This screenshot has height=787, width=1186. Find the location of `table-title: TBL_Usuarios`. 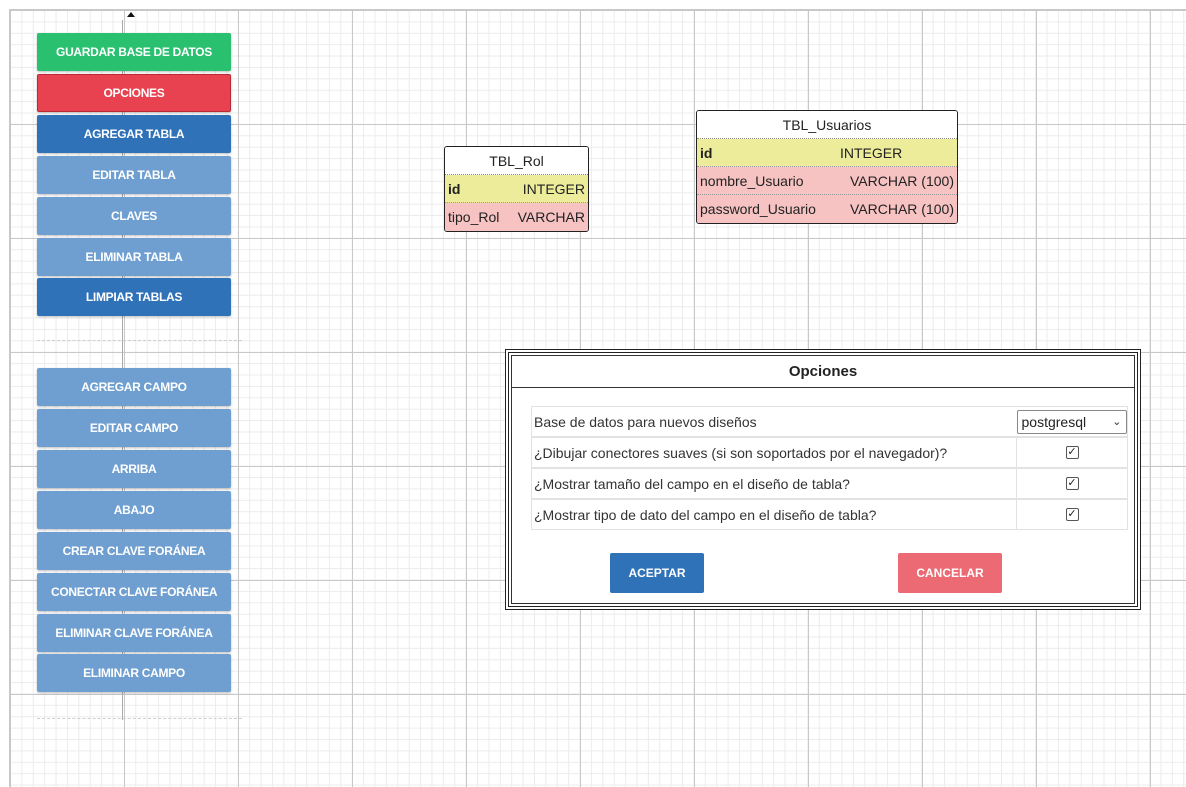

table-title: TBL_Usuarios is located at coordinates (827, 125).